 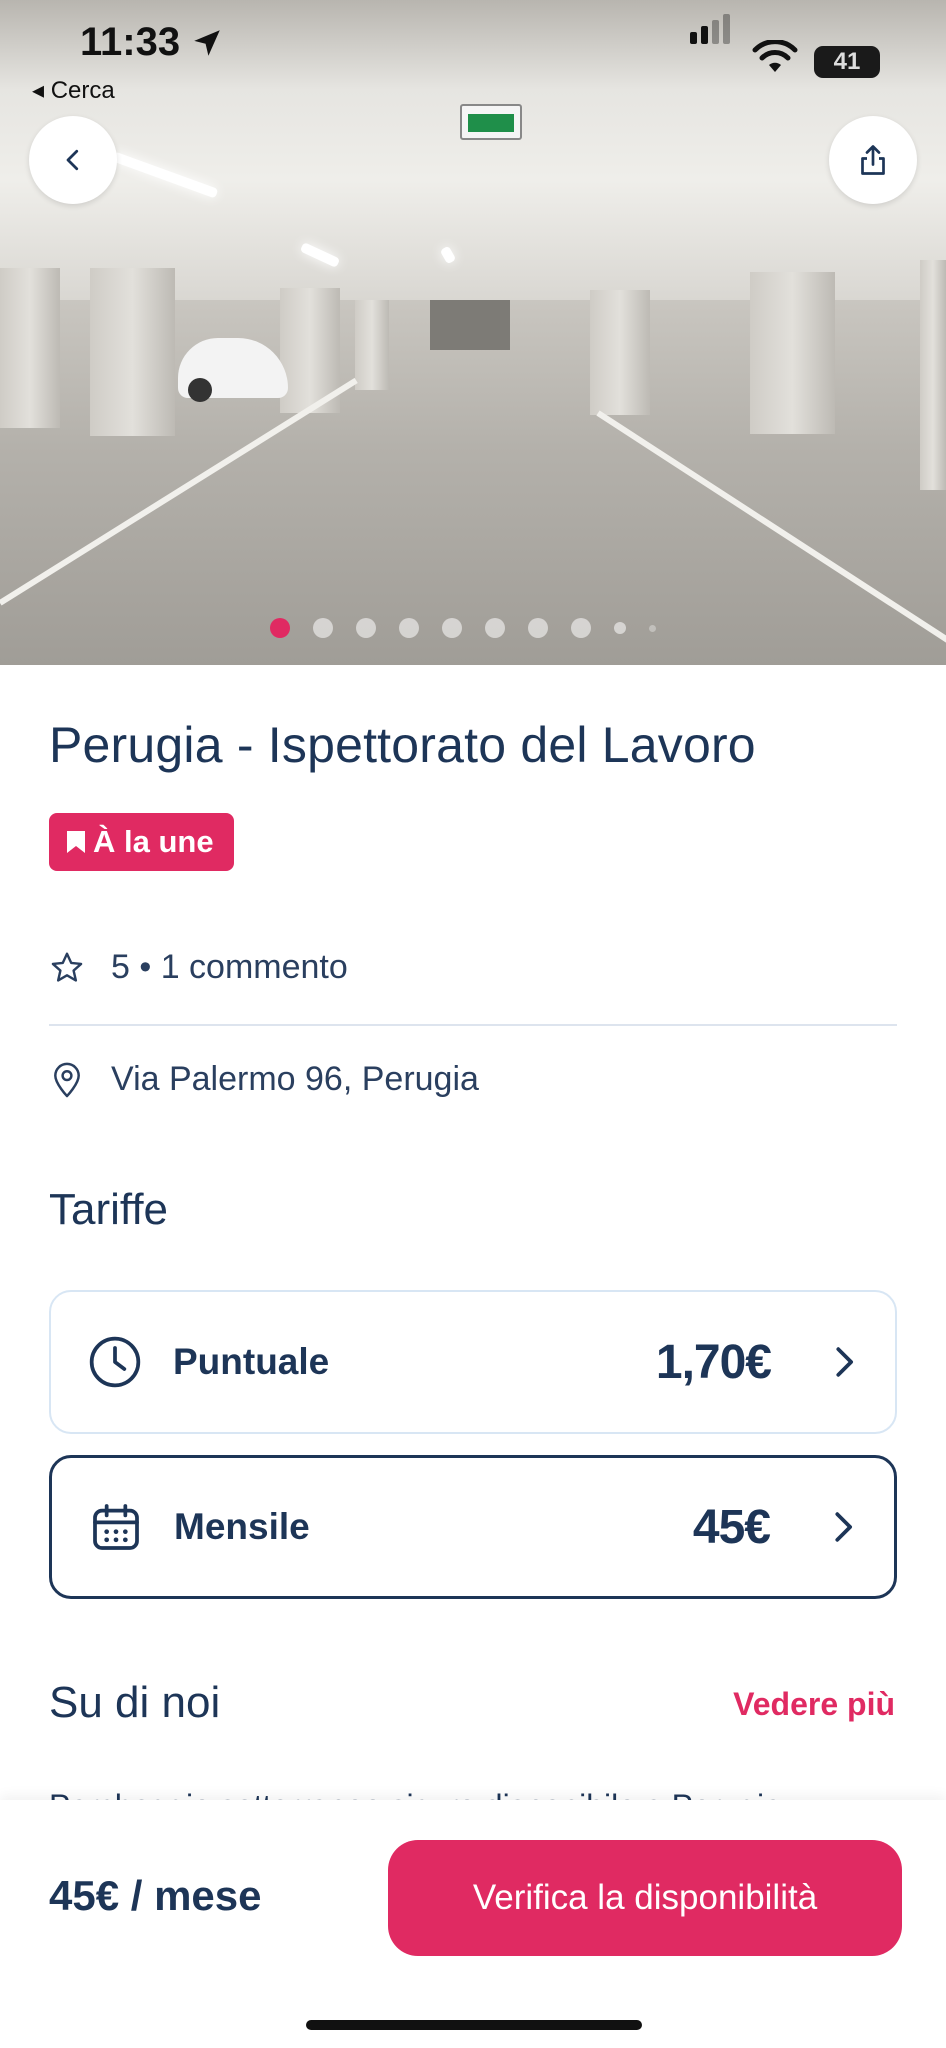 What do you see at coordinates (295, 1079) in the screenshot?
I see `address-text: Via Palermo 96, Perugia` at bounding box center [295, 1079].